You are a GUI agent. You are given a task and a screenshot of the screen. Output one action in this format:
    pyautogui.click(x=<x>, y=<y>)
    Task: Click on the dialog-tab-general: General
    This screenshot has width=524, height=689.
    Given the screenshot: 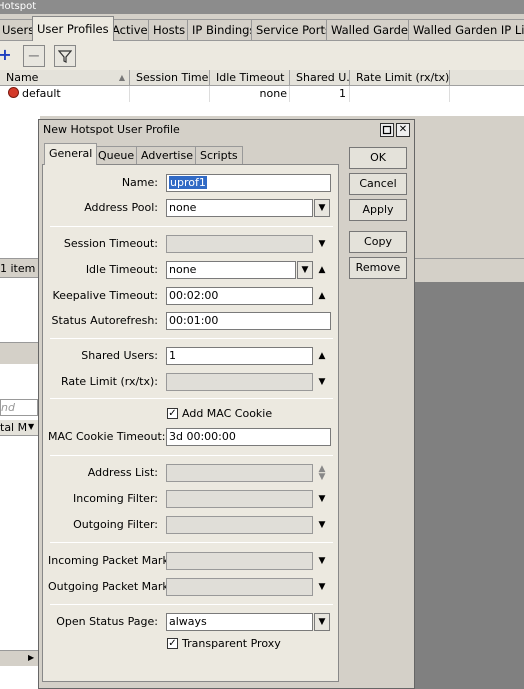 What is the action you would take?
    pyautogui.click(x=71, y=154)
    